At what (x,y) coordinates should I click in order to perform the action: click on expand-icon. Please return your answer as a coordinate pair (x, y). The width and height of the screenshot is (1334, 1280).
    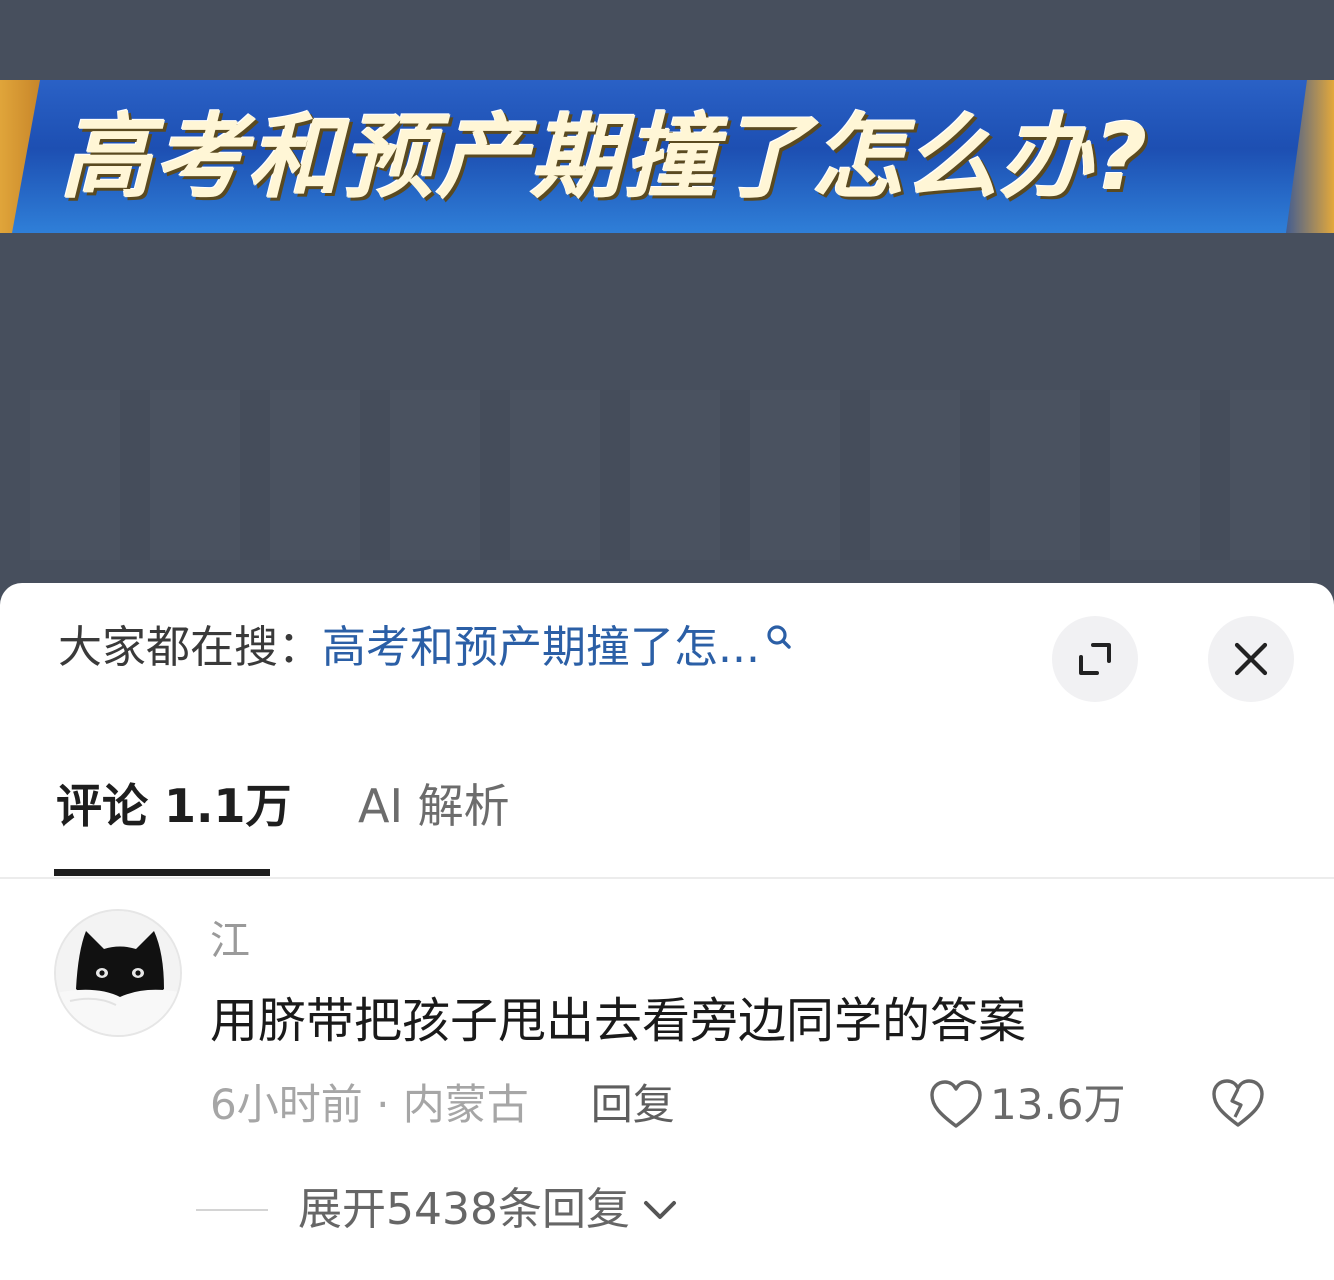
    Looking at the image, I should click on (1095, 659).